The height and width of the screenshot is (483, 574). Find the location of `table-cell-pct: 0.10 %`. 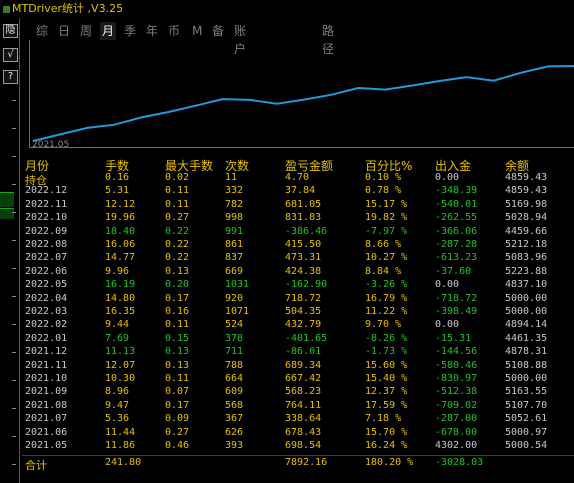

table-cell-pct: 0.10 % is located at coordinates (383, 177).